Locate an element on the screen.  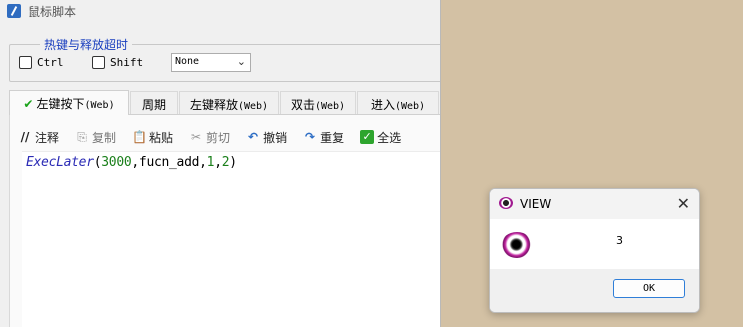
tab-label: 左键按下 is located at coordinates (60, 104).